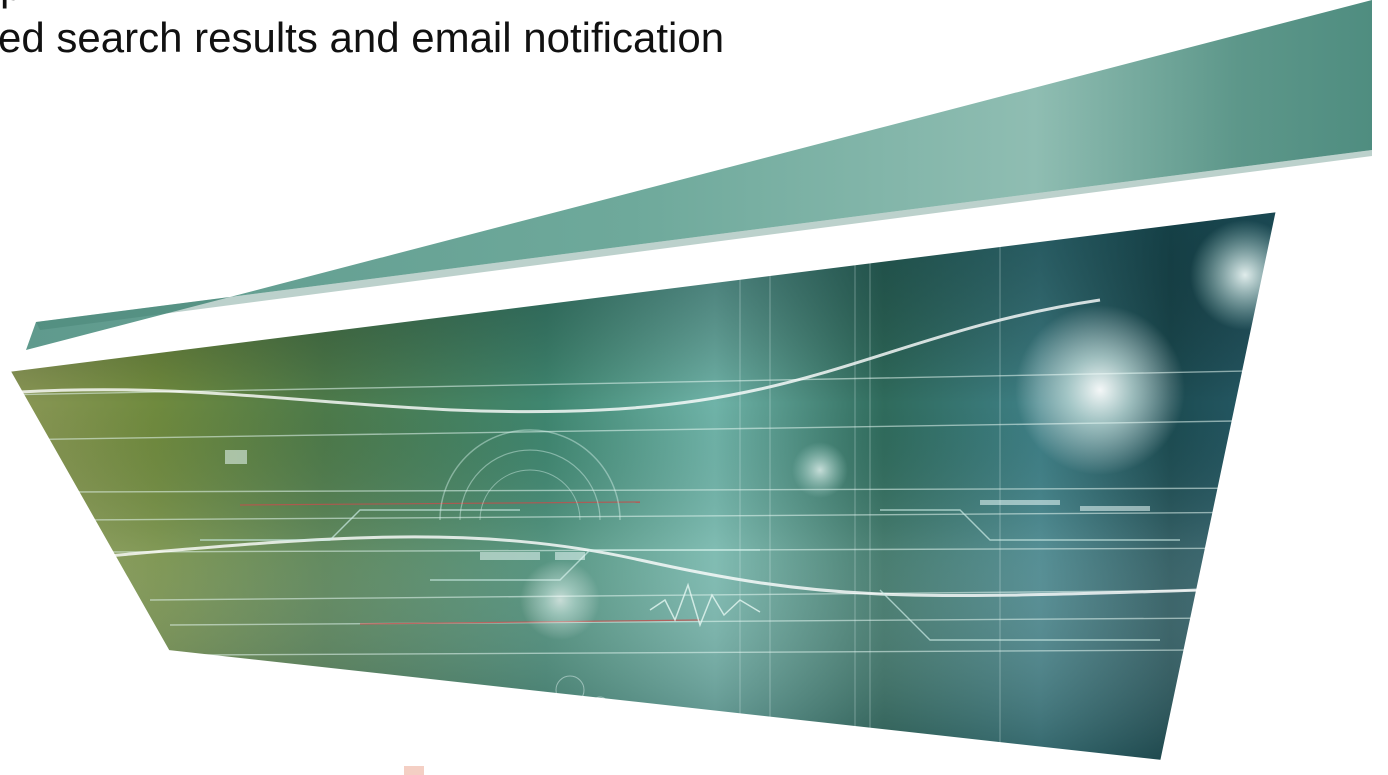  Describe the element at coordinates (1234, 275) in the screenshot. I see `glow-top-right` at that location.